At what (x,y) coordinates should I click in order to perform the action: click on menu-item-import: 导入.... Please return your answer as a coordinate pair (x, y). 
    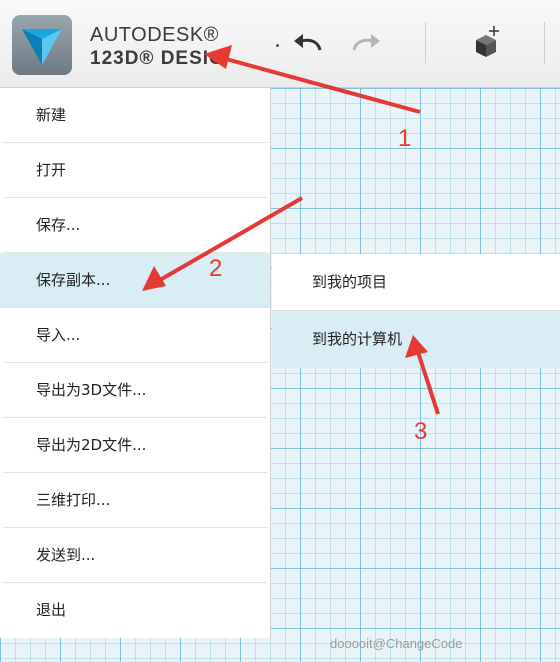
    Looking at the image, I should click on (135, 335).